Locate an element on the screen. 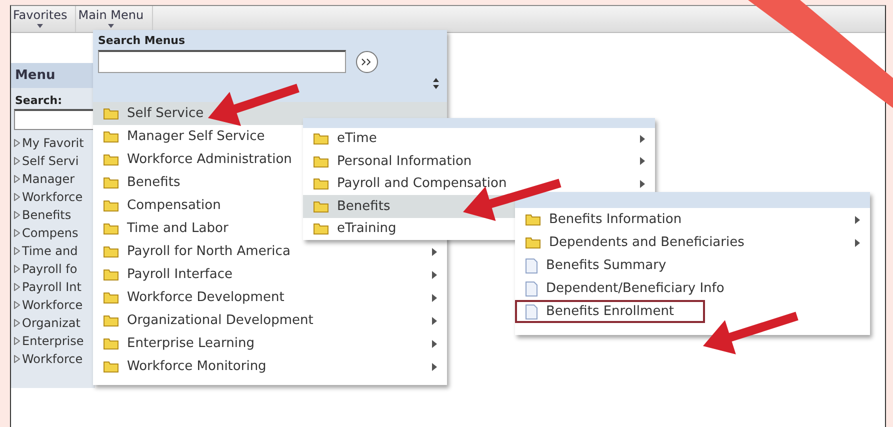 This screenshot has height=427, width=893. sidebar-title: Menu is located at coordinates (53, 75).